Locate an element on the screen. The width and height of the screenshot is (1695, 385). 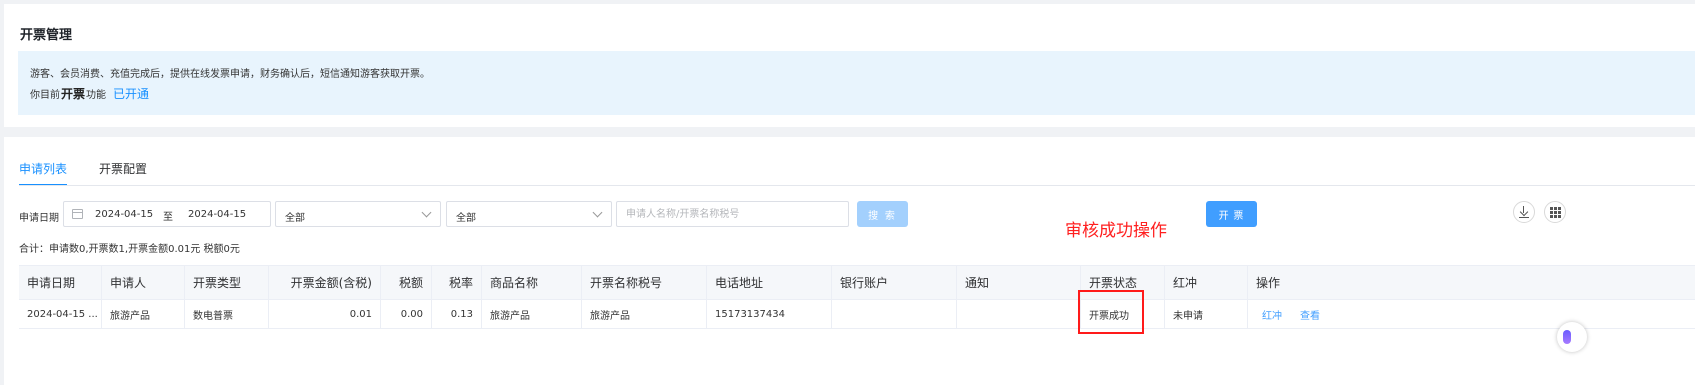
date-filter-label: 申请日期 is located at coordinates (39, 218).